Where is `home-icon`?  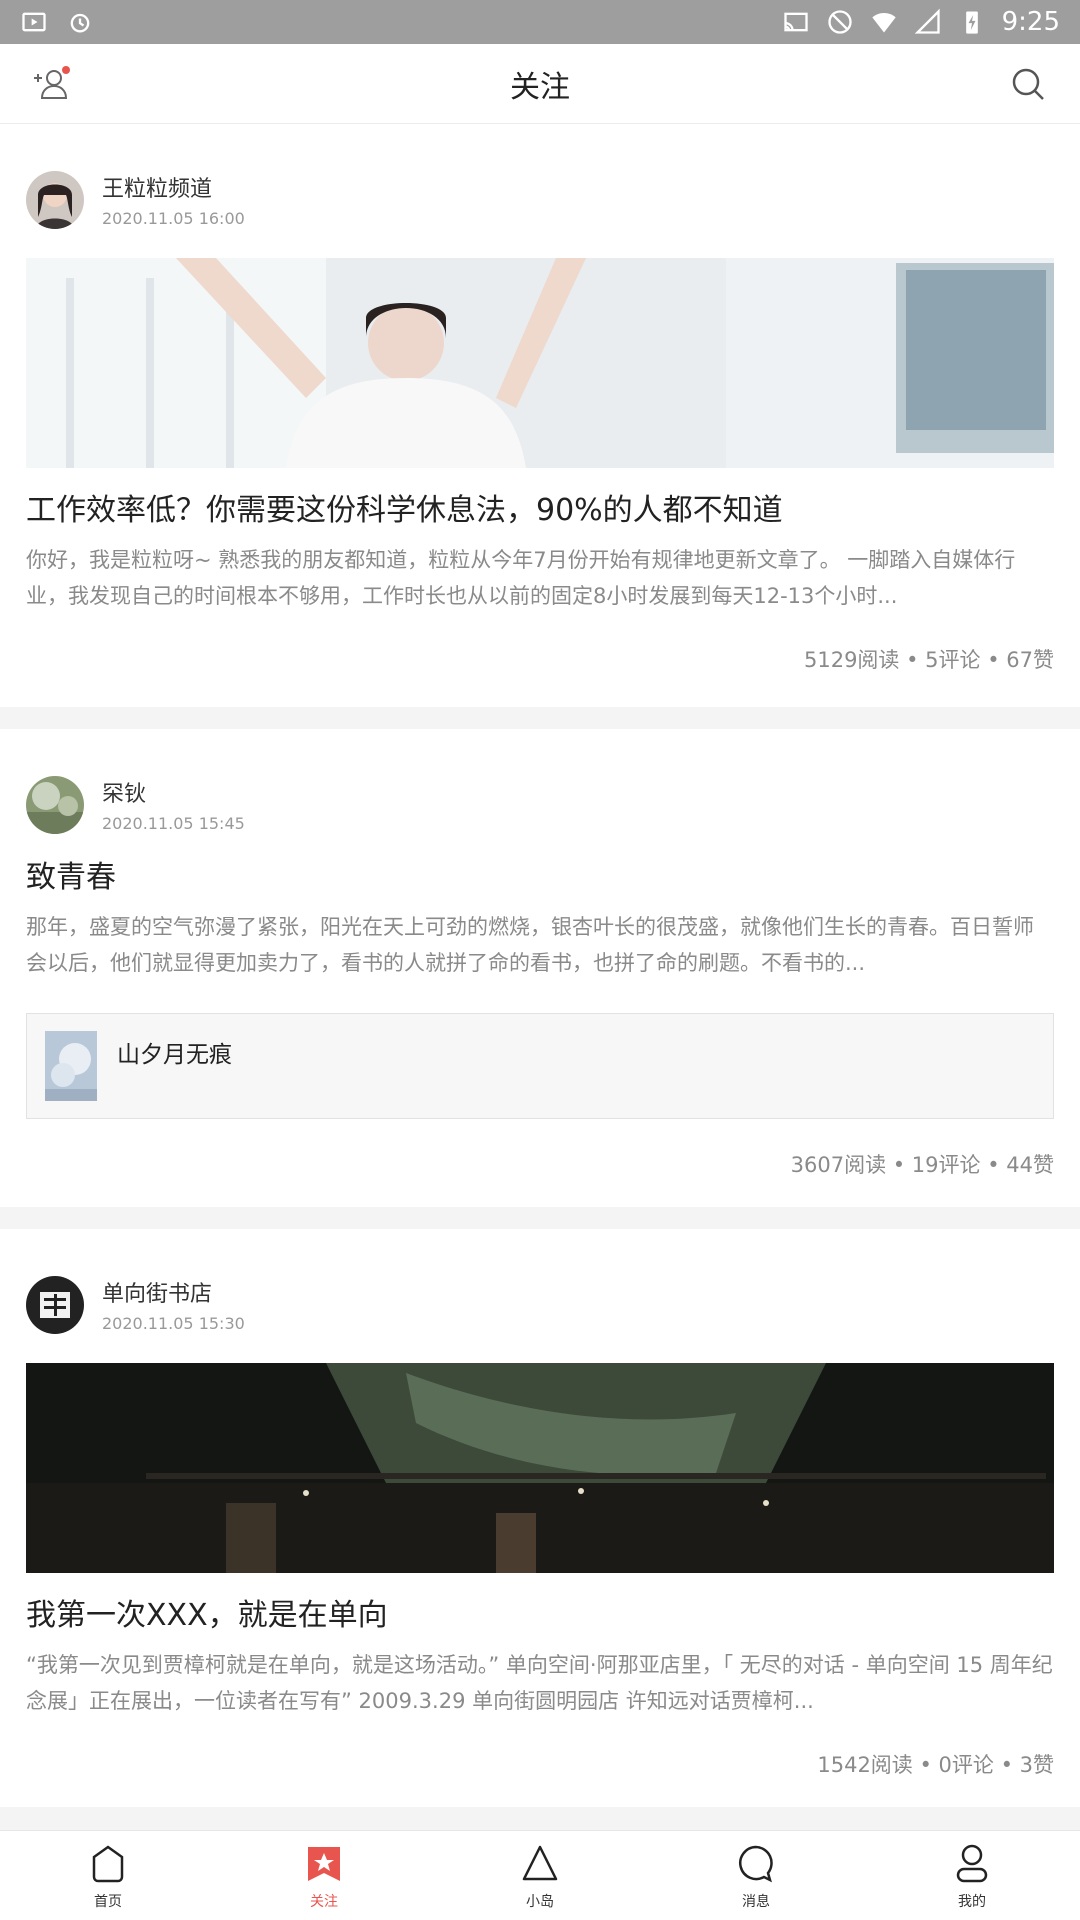 home-icon is located at coordinates (108, 1864).